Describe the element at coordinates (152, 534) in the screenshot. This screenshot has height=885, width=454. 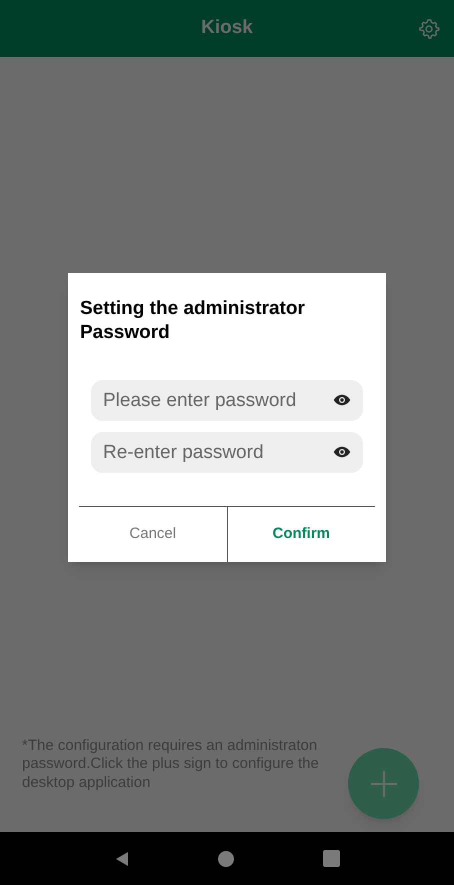
I see `cancel-button: Cancel` at that location.